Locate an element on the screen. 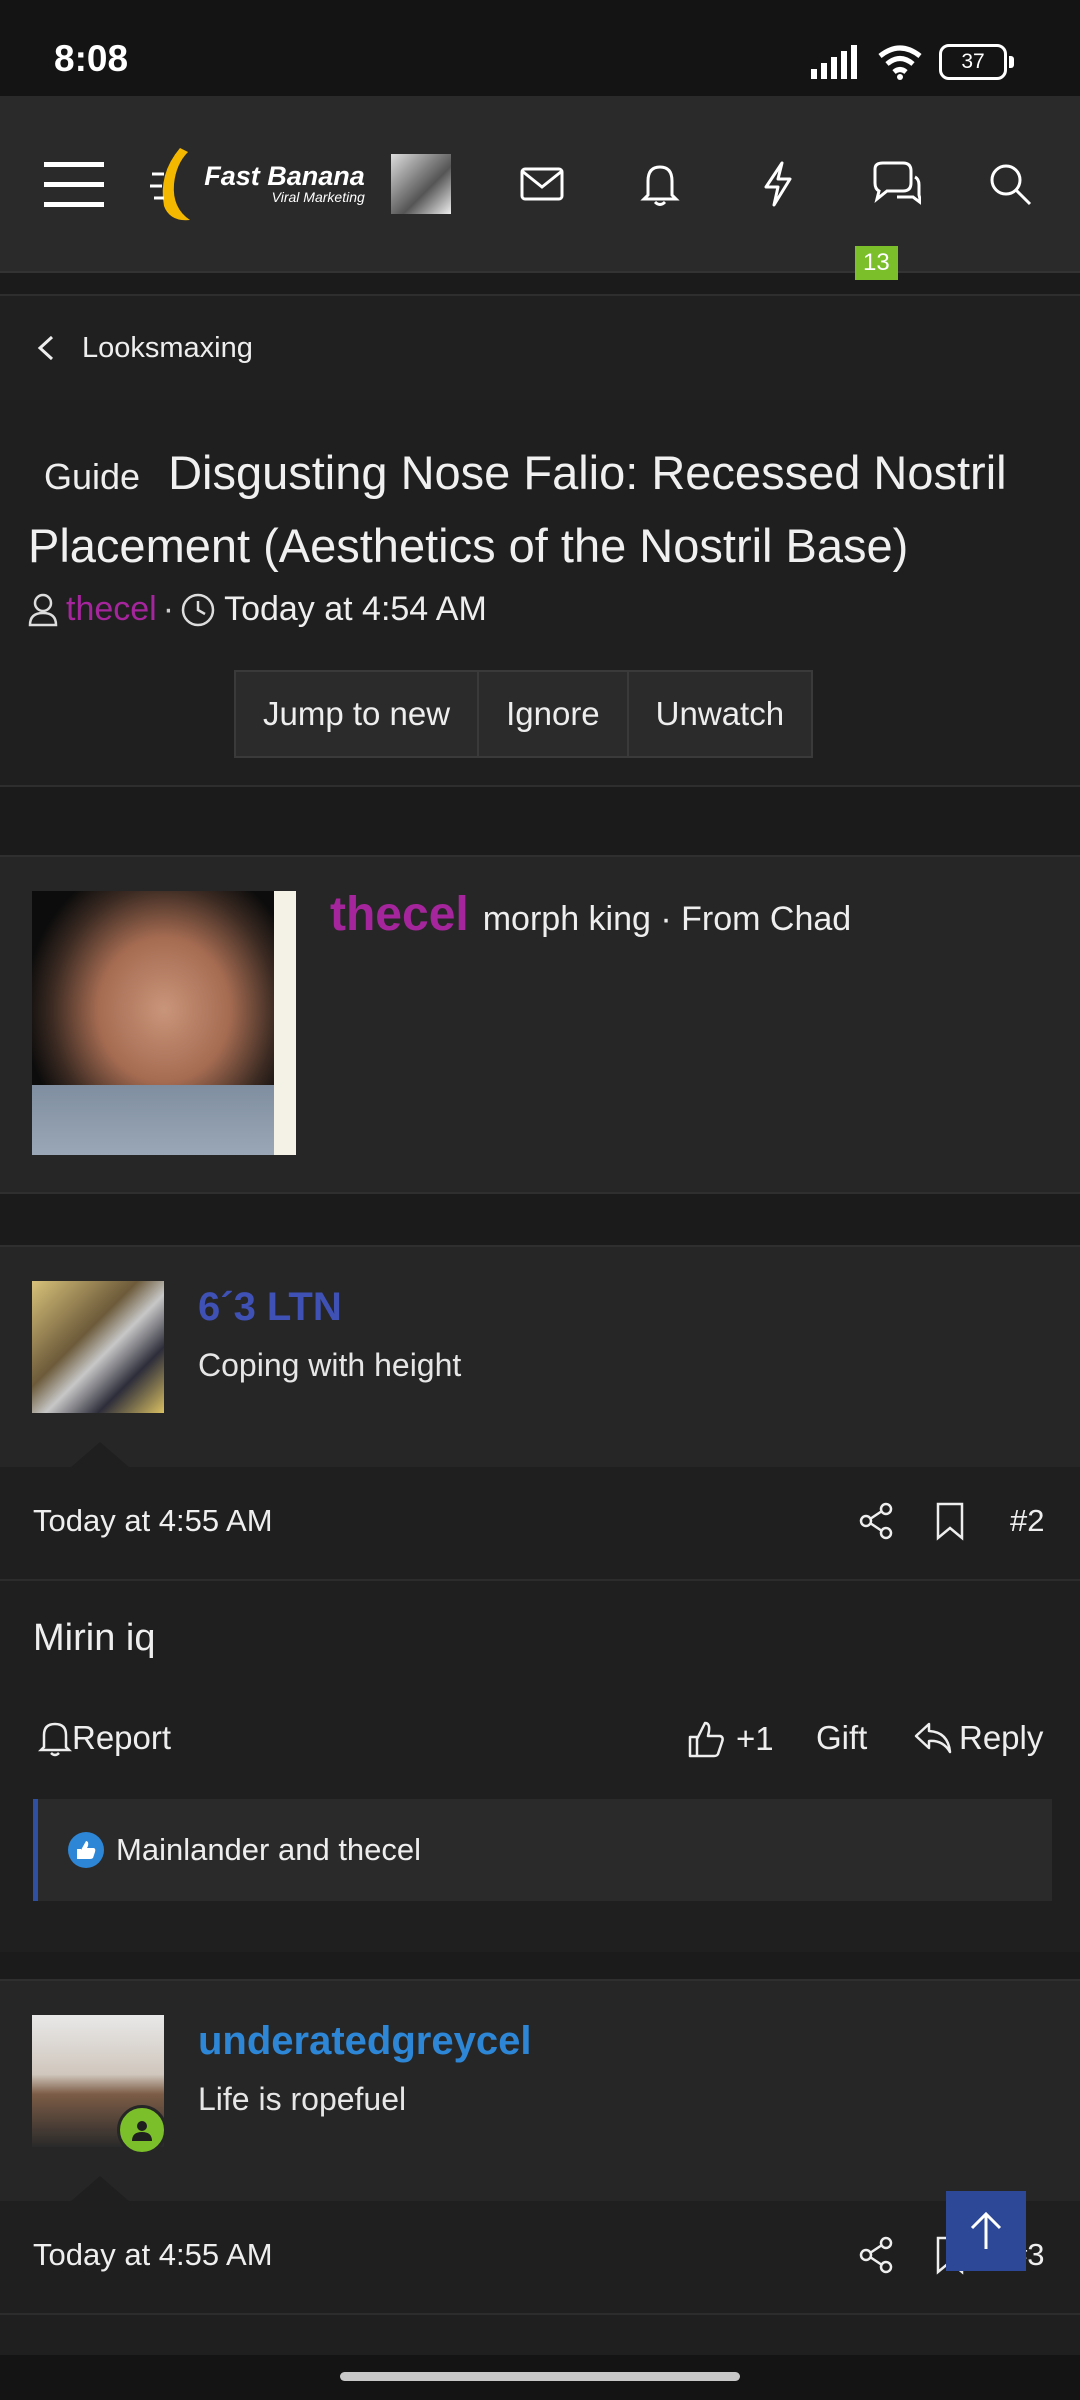 The height and width of the screenshot is (2400, 1080). scroll-to-top-button is located at coordinates (986, 2231).